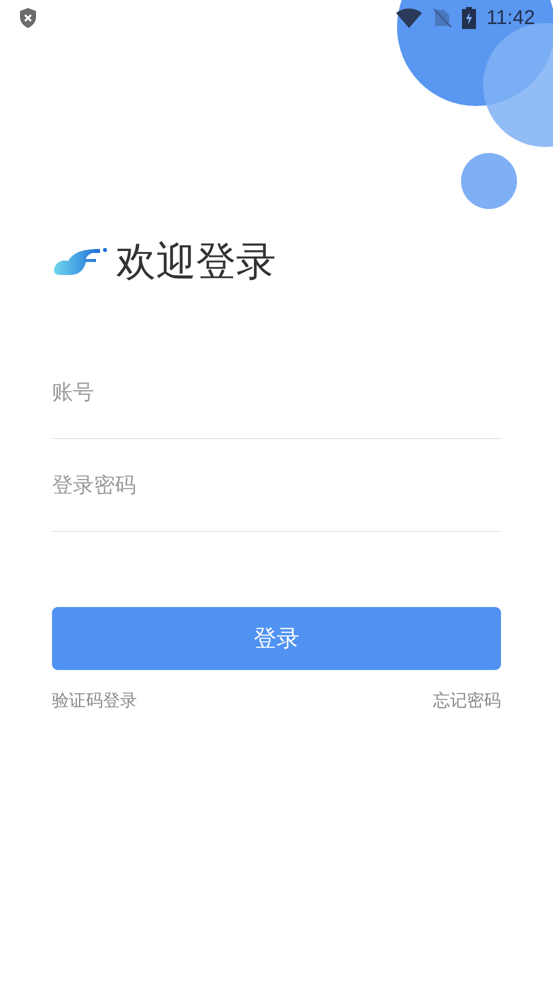 This screenshot has width=553, height=983. Describe the element at coordinates (469, 18) in the screenshot. I see `battery-icon` at that location.